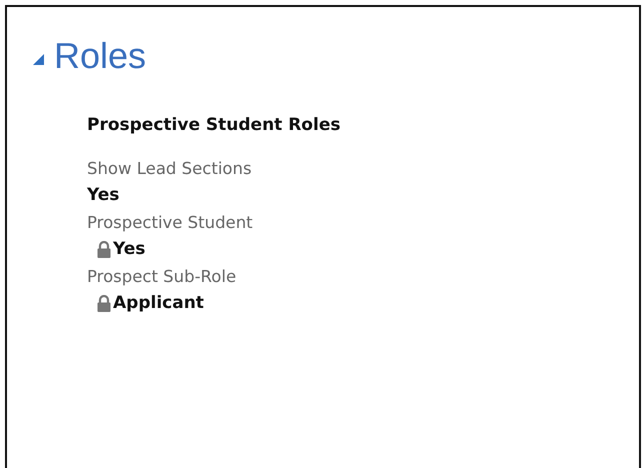 The image size is (642, 468). Describe the element at coordinates (38, 59) in the screenshot. I see `triangle-icon` at that location.